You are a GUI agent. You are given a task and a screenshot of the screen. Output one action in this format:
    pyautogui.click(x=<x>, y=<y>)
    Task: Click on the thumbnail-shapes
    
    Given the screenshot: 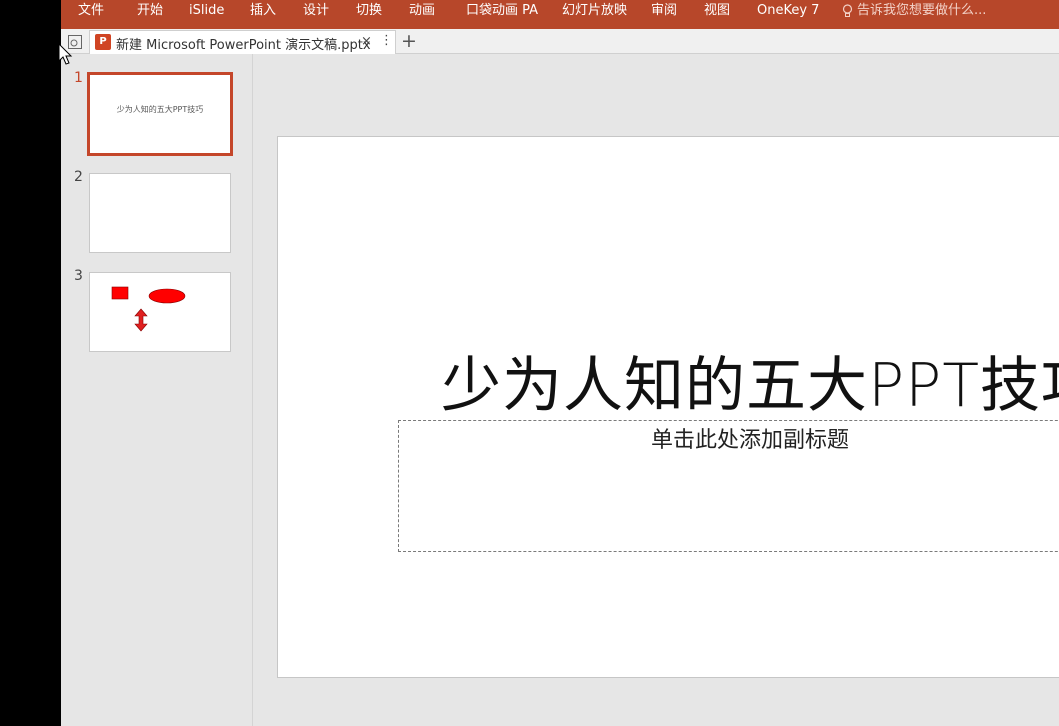 What is the action you would take?
    pyautogui.click(x=148, y=309)
    